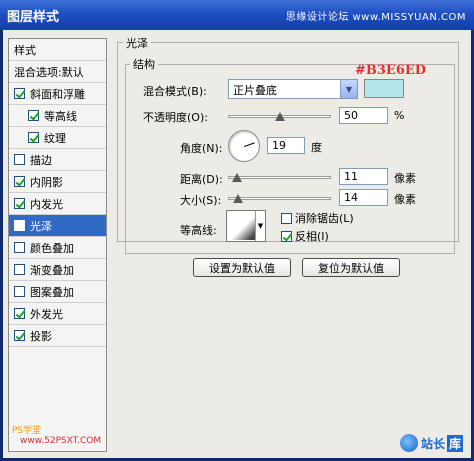  I want to click on sidebar-item: 外发光, so click(57, 314).